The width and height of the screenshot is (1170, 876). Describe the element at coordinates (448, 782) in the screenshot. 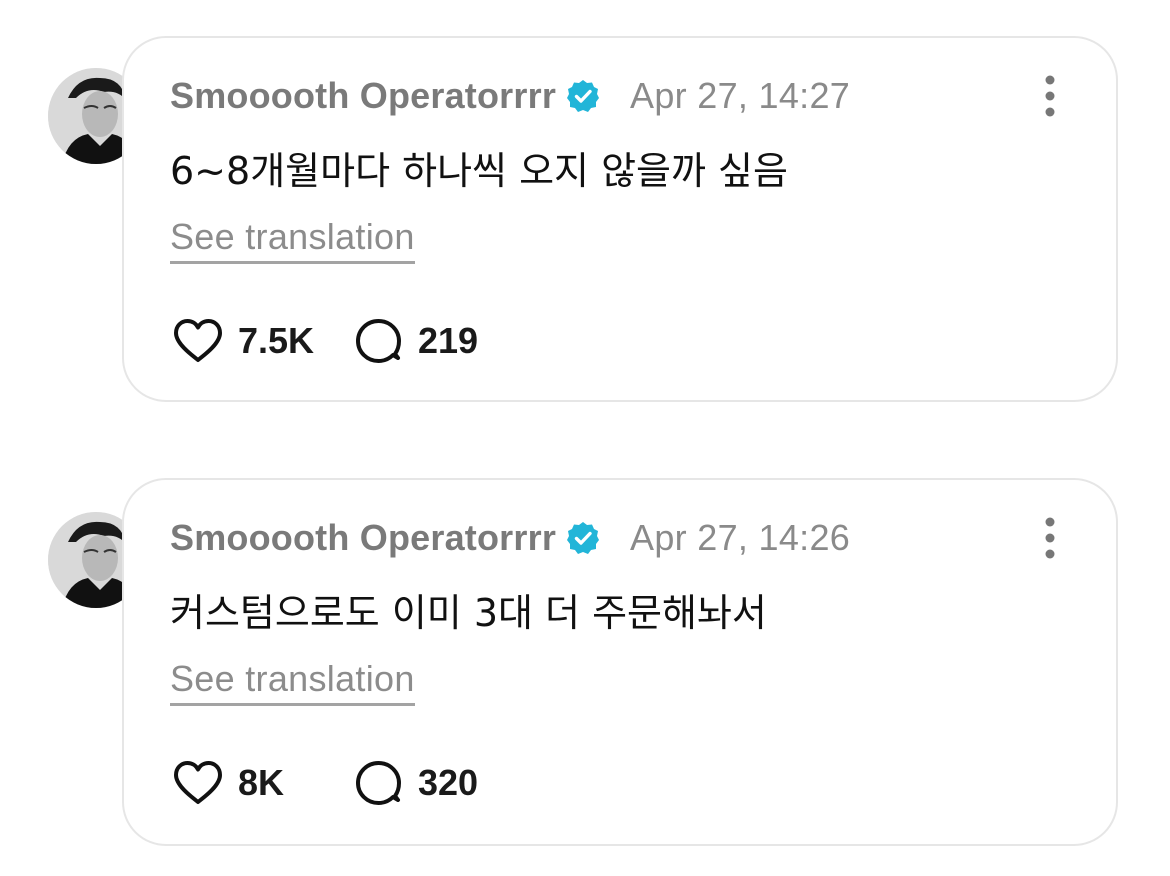

I see `reply-count: 320` at that location.